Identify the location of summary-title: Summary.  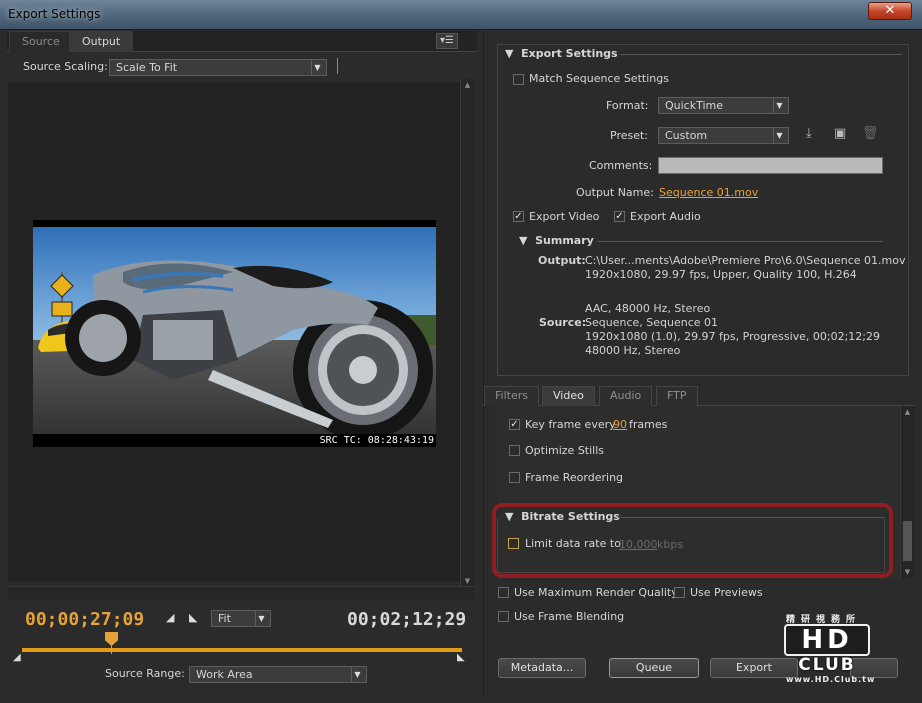
(564, 240).